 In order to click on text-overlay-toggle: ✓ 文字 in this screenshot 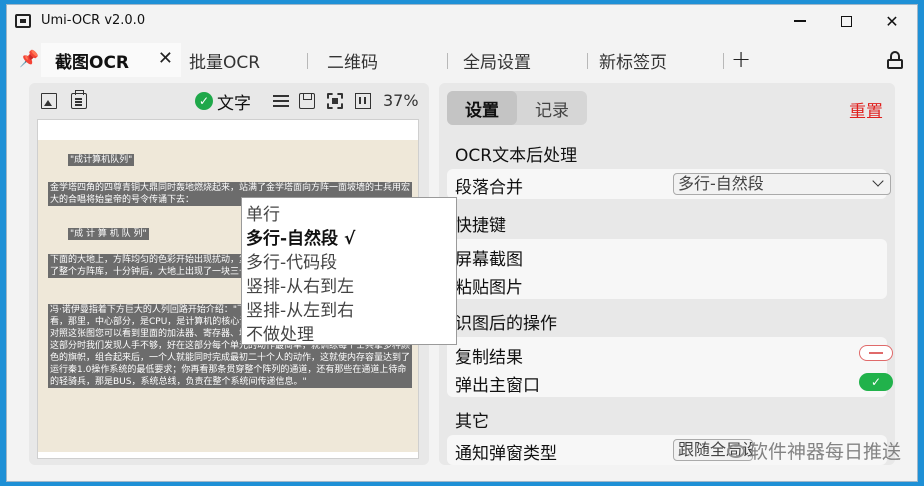, I will do `click(223, 102)`.